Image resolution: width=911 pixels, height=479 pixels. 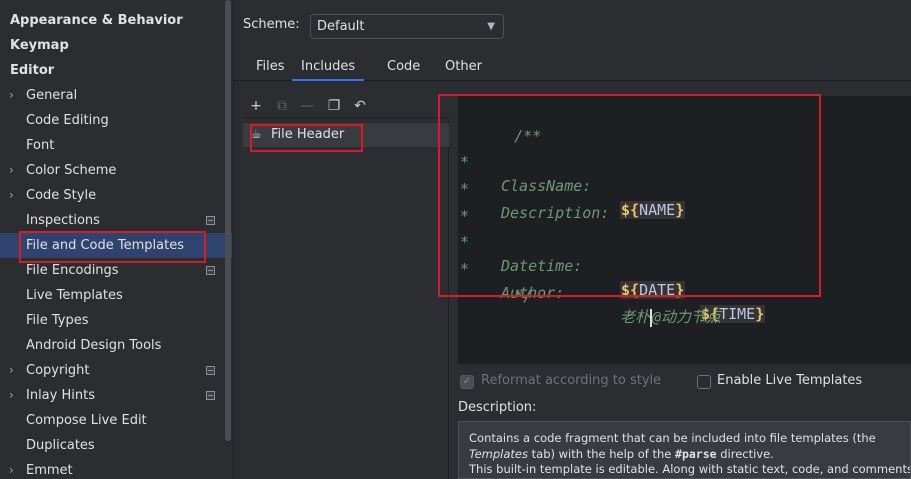 I want to click on scheme-value: Default, so click(x=341, y=26).